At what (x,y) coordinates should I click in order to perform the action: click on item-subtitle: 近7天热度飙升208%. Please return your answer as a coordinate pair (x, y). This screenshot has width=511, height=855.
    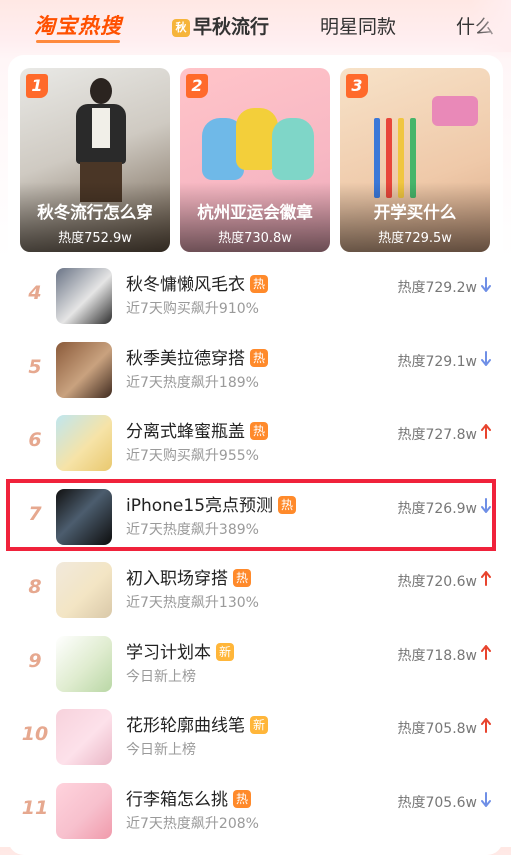
    Looking at the image, I should click on (192, 824).